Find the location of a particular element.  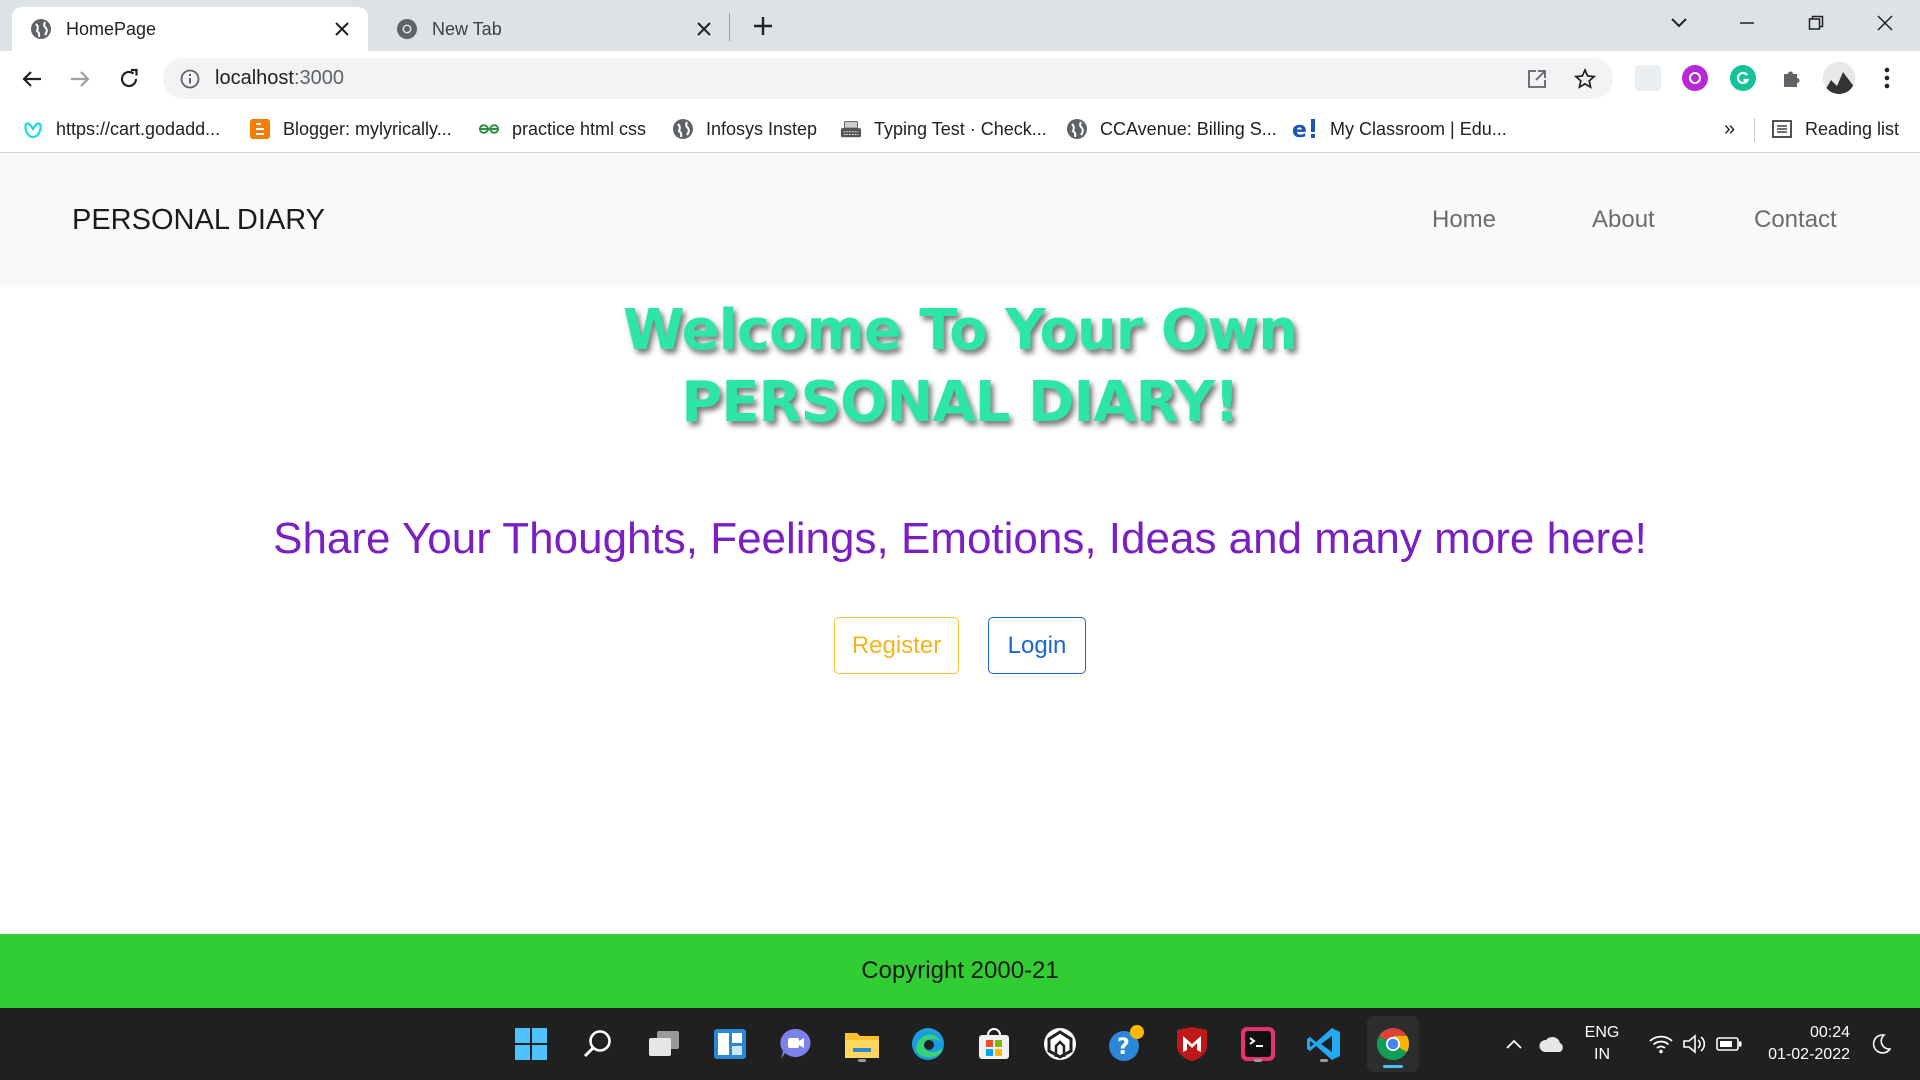

file-explorer-icon is located at coordinates (862, 1044).